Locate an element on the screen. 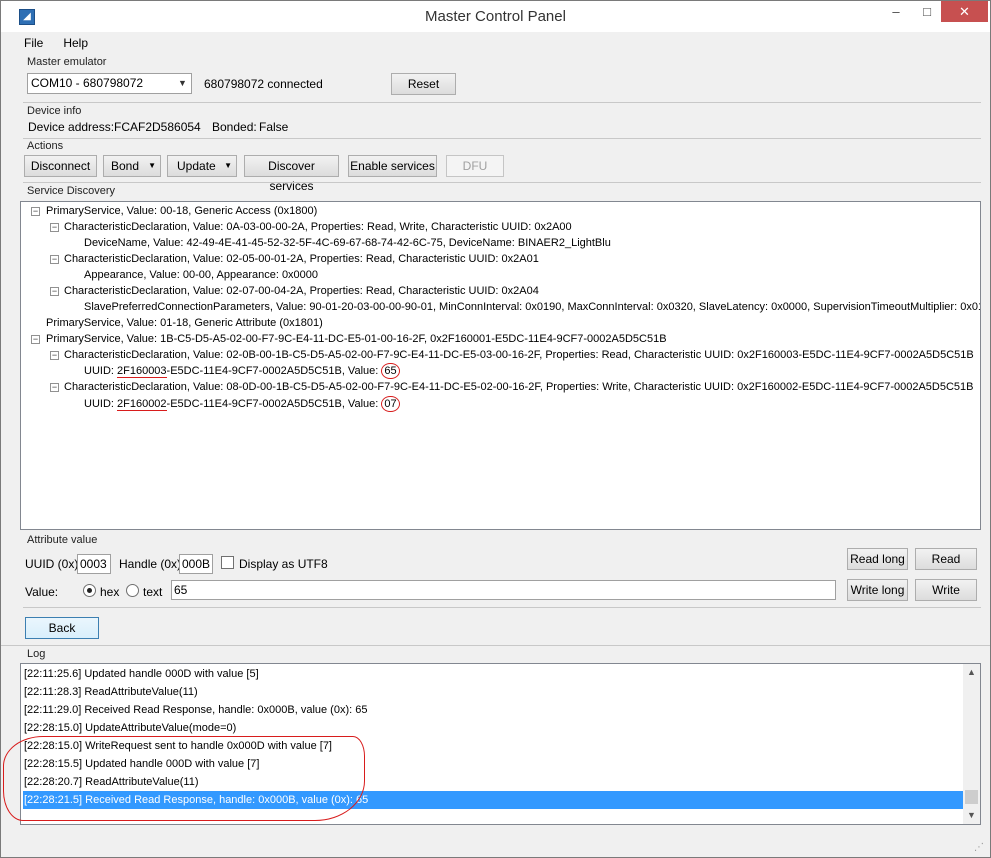  bond-button: Bond ▼ is located at coordinates (132, 166).